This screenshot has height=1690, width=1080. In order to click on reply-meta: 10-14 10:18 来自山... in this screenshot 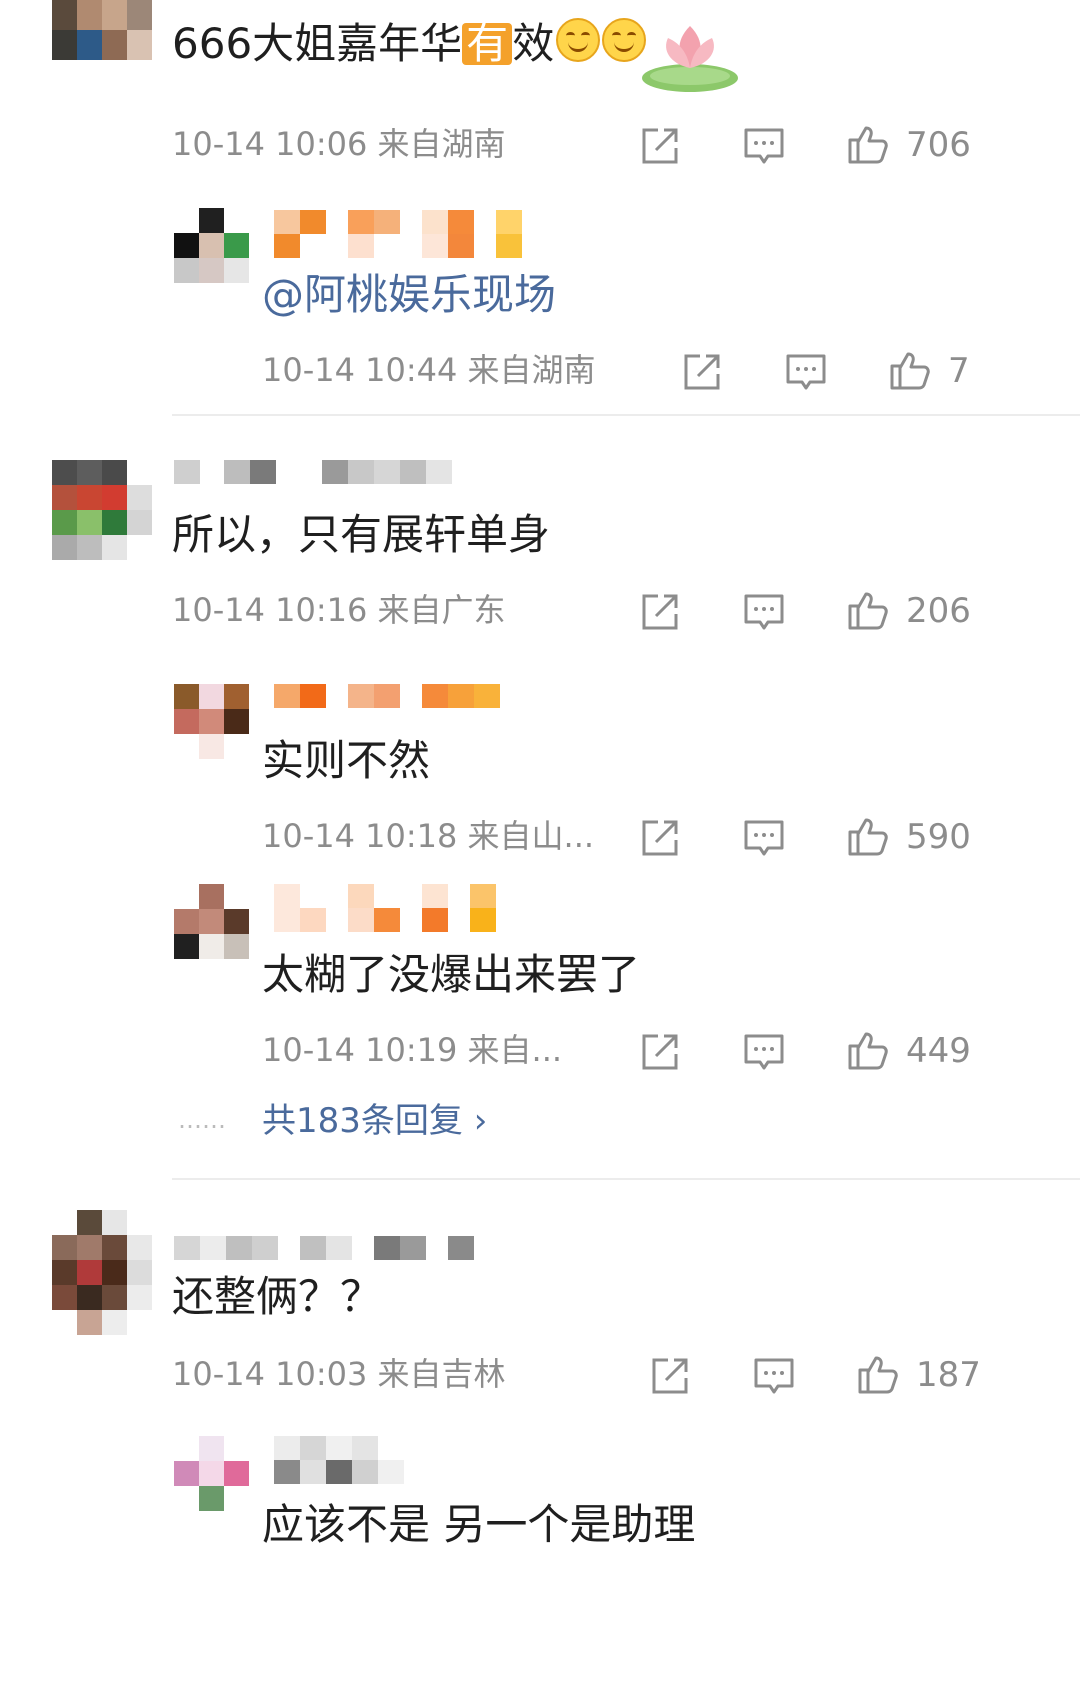, I will do `click(428, 836)`.